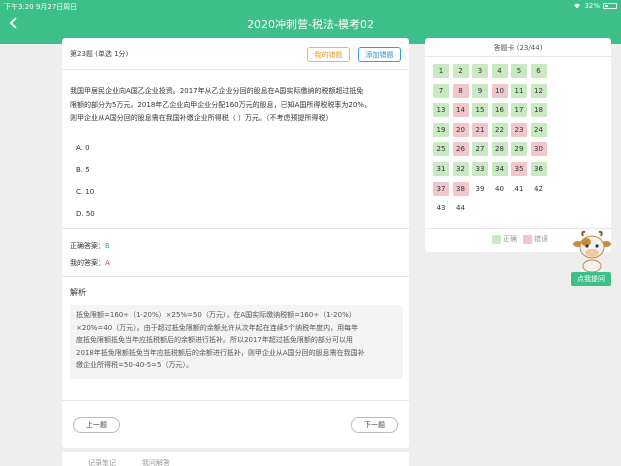  I want to click on answer-sheet-cell: 11, so click(519, 90).